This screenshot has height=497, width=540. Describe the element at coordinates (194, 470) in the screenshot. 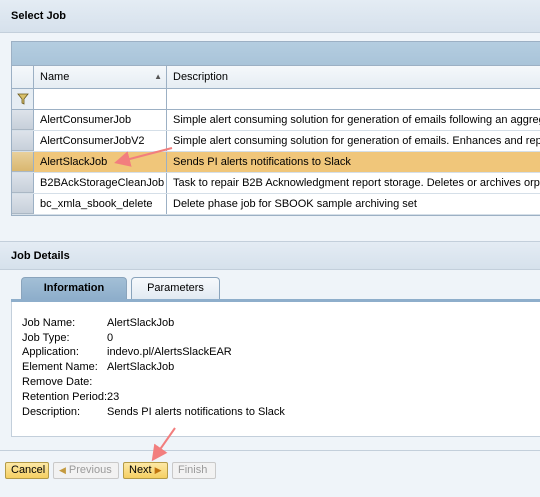

I see `finish-button: Finish` at that location.